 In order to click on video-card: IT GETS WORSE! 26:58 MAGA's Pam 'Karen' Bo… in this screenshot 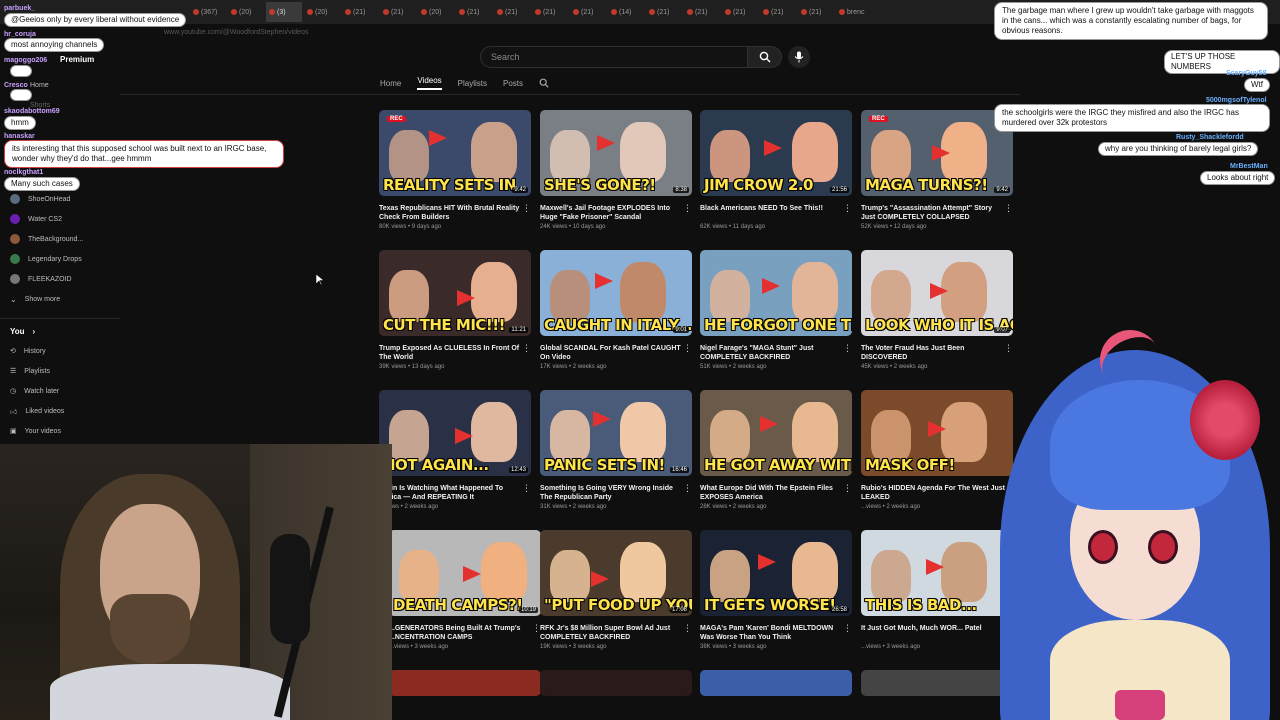, I will do `click(776, 590)`.